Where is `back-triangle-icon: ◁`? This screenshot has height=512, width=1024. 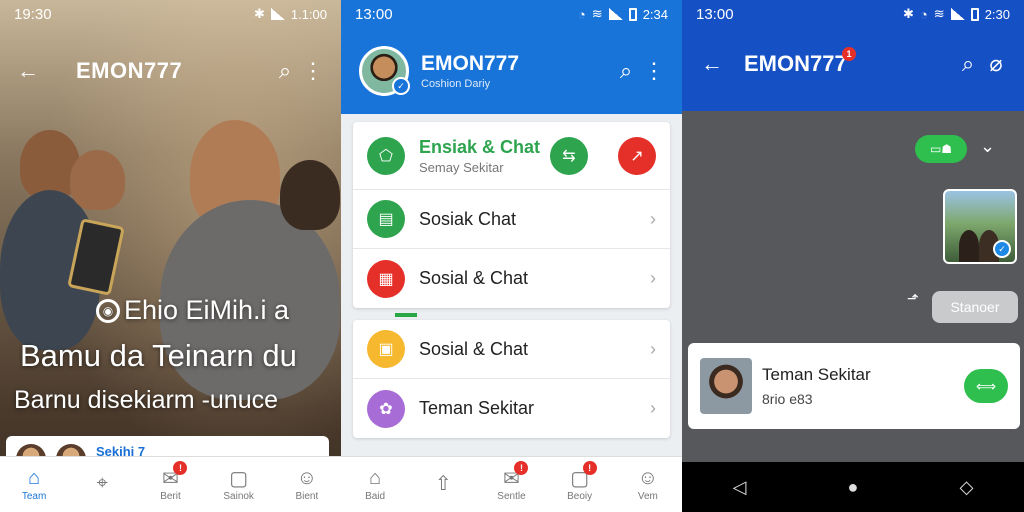 back-triangle-icon: ◁ is located at coordinates (740, 487).